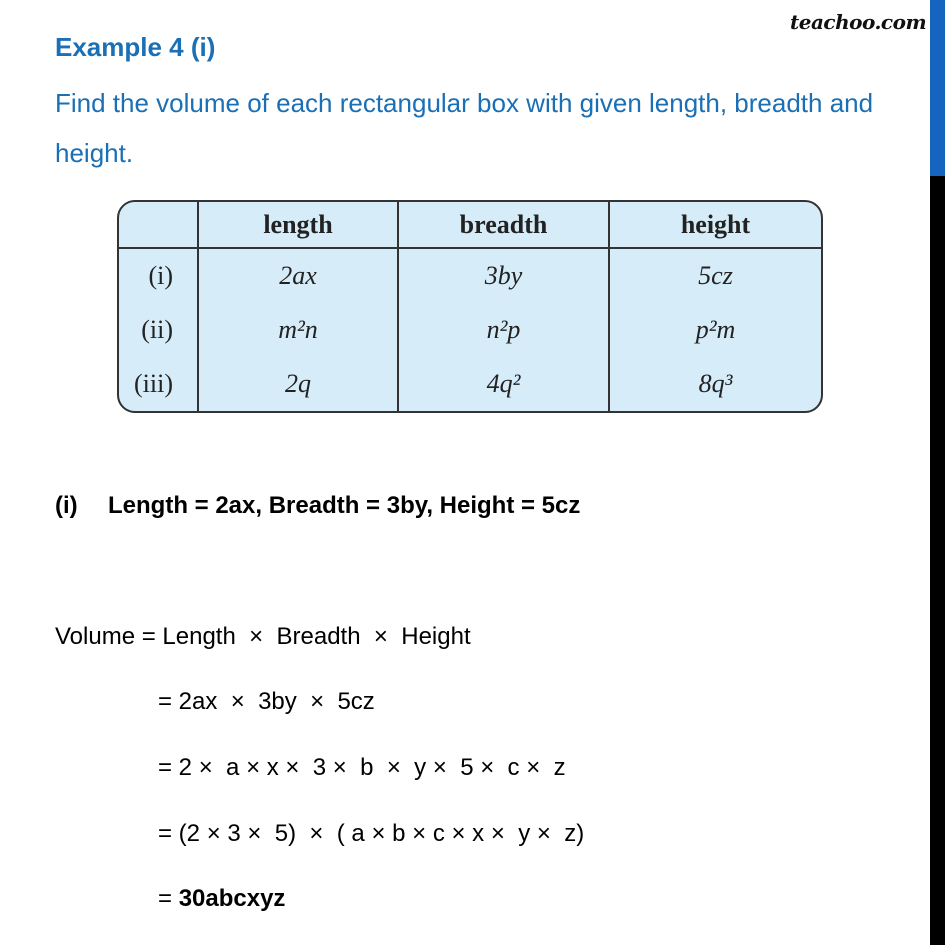 This screenshot has width=945, height=945. I want to click on cell-breadth: n²p, so click(503, 330).